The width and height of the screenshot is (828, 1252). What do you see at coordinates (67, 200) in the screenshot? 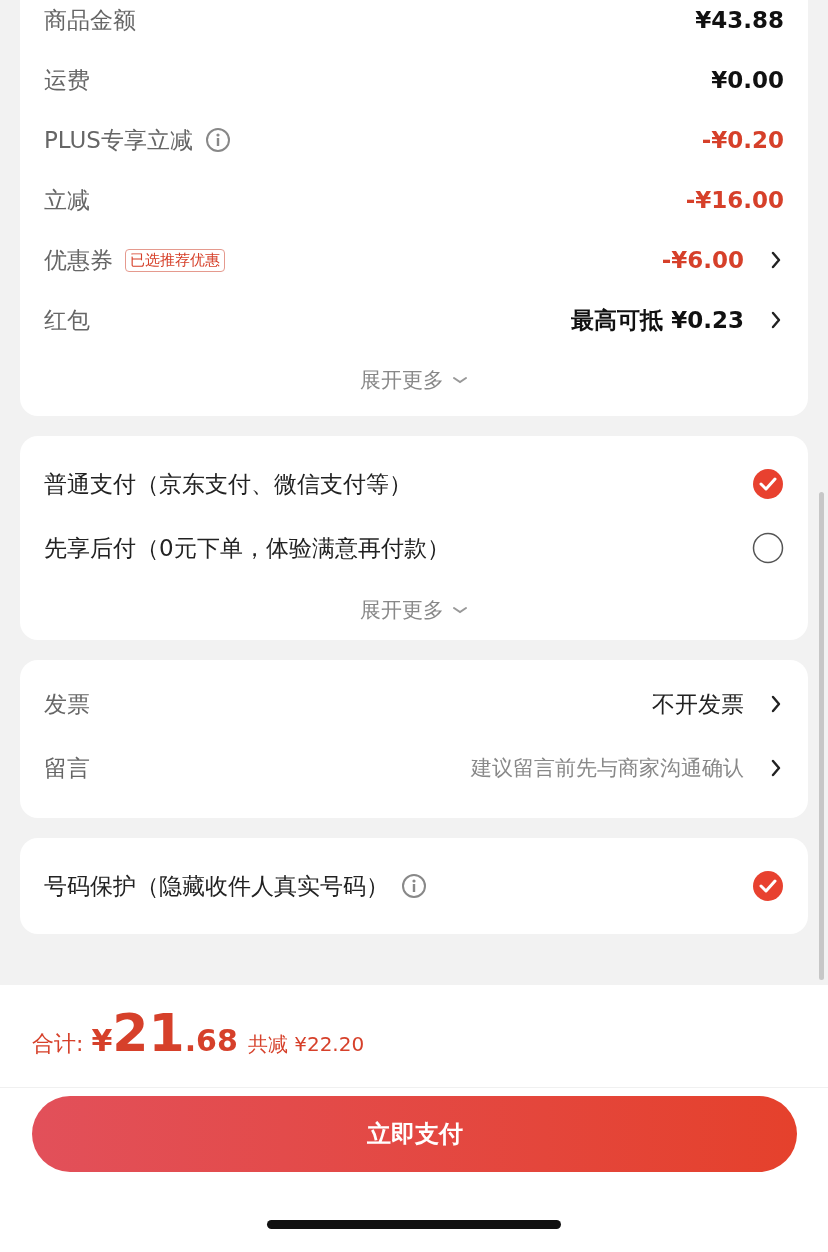
I see `row-label: 立减` at bounding box center [67, 200].